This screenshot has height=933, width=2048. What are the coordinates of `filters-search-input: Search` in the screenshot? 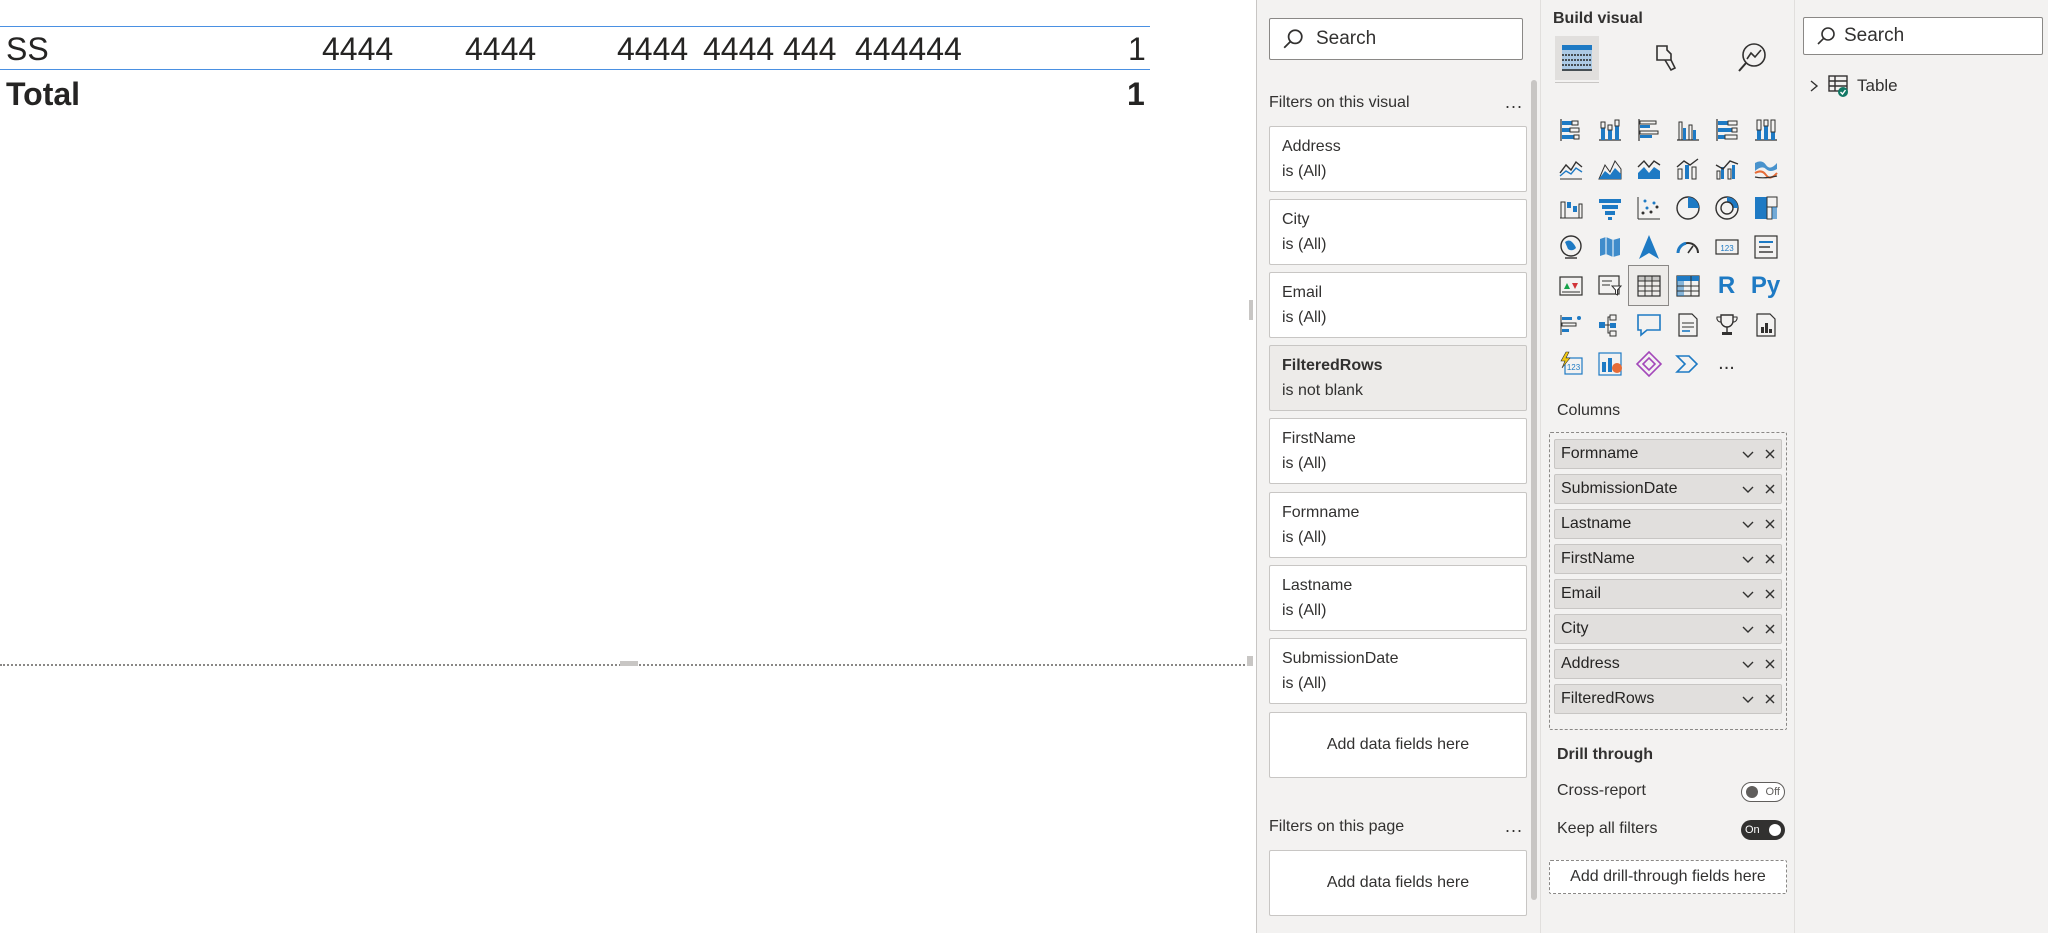 It's located at (1396, 39).